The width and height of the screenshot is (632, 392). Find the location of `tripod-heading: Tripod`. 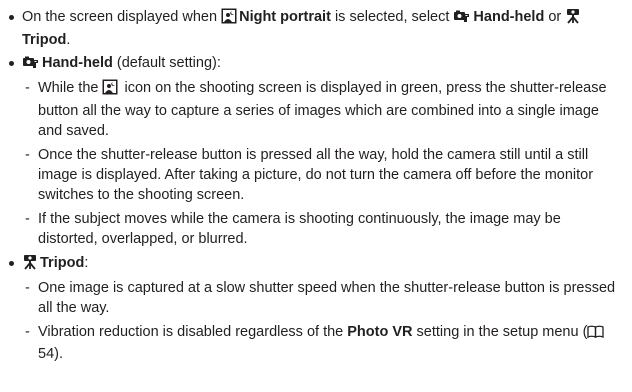

tripod-heading: Tripod is located at coordinates (62, 263).